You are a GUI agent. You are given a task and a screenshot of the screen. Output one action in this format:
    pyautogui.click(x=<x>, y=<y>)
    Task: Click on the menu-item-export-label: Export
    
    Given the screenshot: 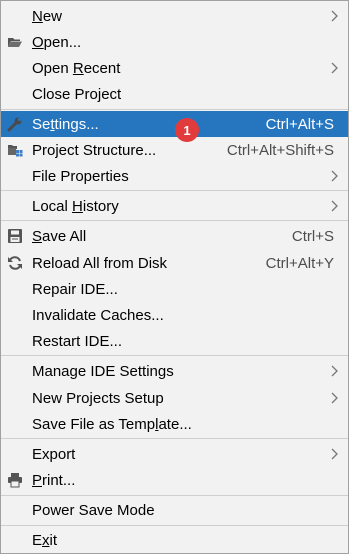 What is the action you would take?
    pyautogui.click(x=54, y=454)
    